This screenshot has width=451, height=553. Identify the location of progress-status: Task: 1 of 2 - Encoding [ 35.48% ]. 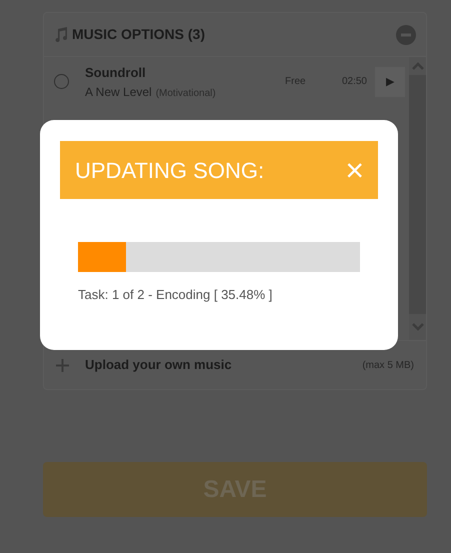
(176, 295).